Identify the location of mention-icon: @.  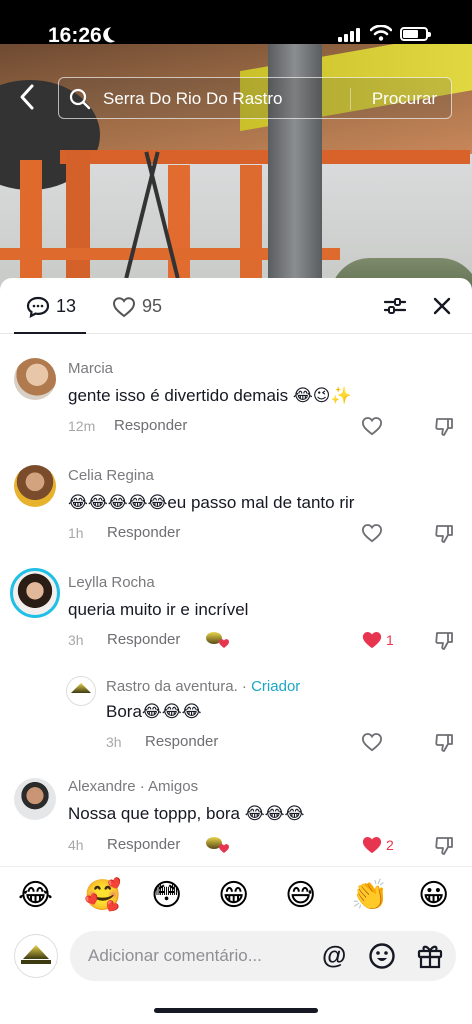
(334, 956).